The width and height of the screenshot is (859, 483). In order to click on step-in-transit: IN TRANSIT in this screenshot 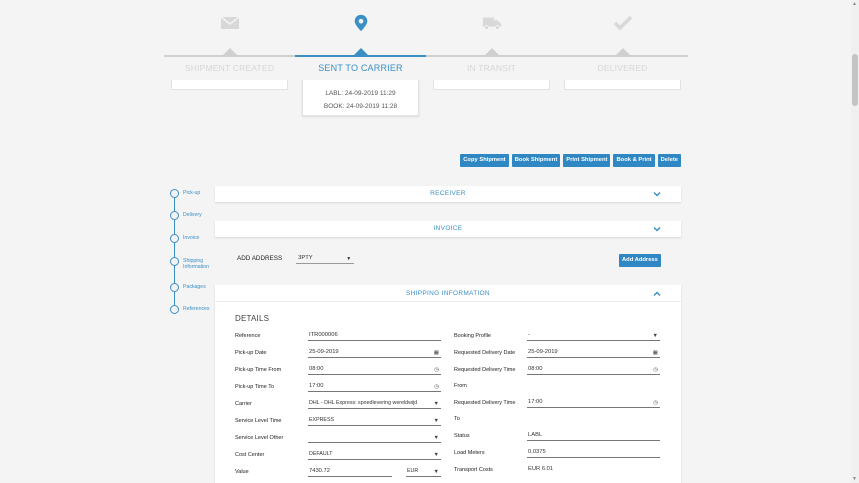, I will do `click(491, 60)`.